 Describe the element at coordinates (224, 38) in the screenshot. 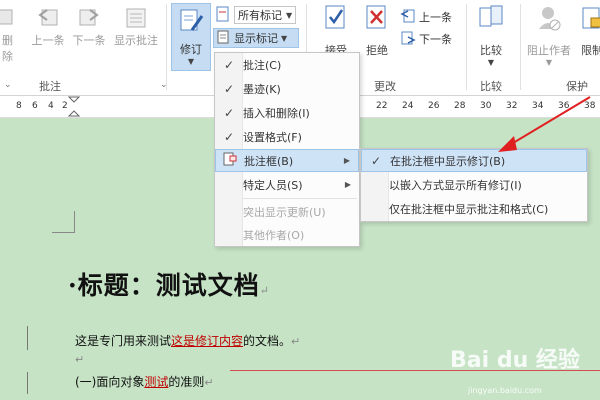

I see `show-markup-icon` at that location.